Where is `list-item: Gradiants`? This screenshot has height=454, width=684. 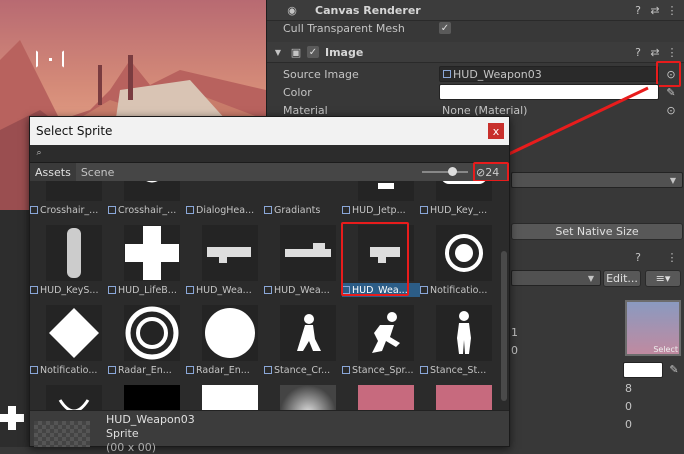 list-item: Gradiants is located at coordinates (303, 203).